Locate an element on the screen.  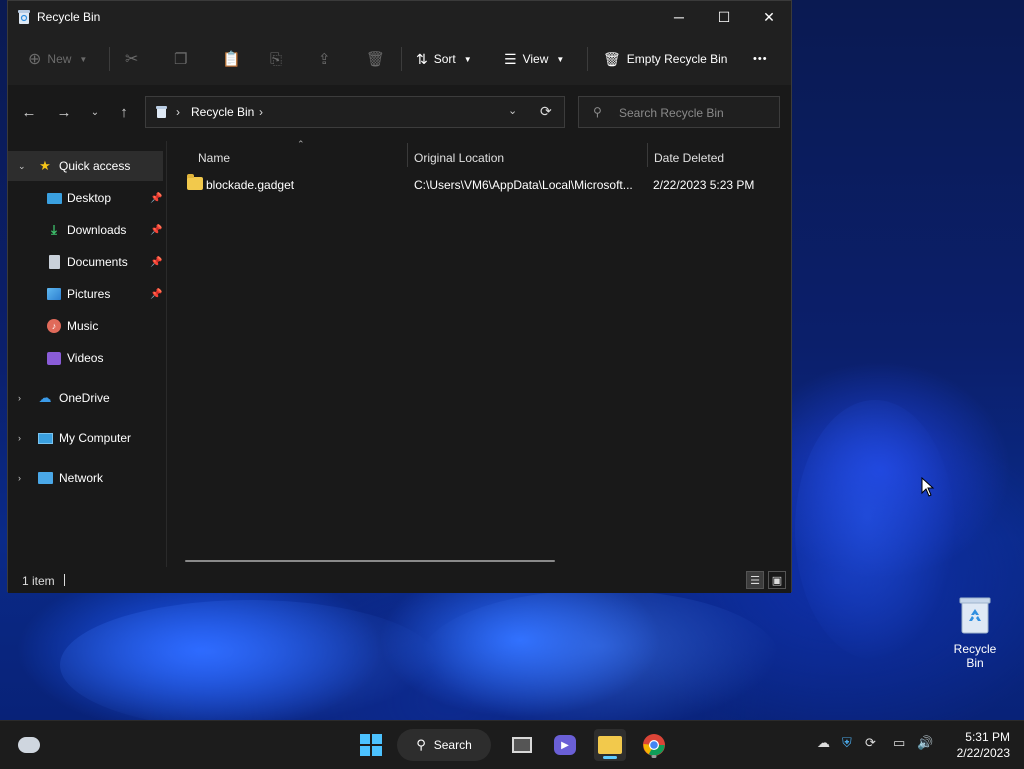
sort-button: ⇅ Sort ▼ is located at coordinates (444, 59).